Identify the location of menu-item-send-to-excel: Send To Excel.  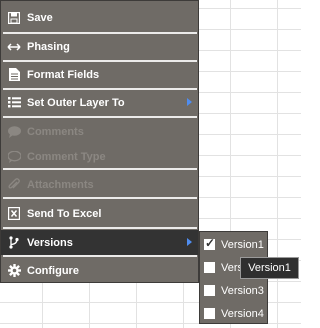
(99, 213).